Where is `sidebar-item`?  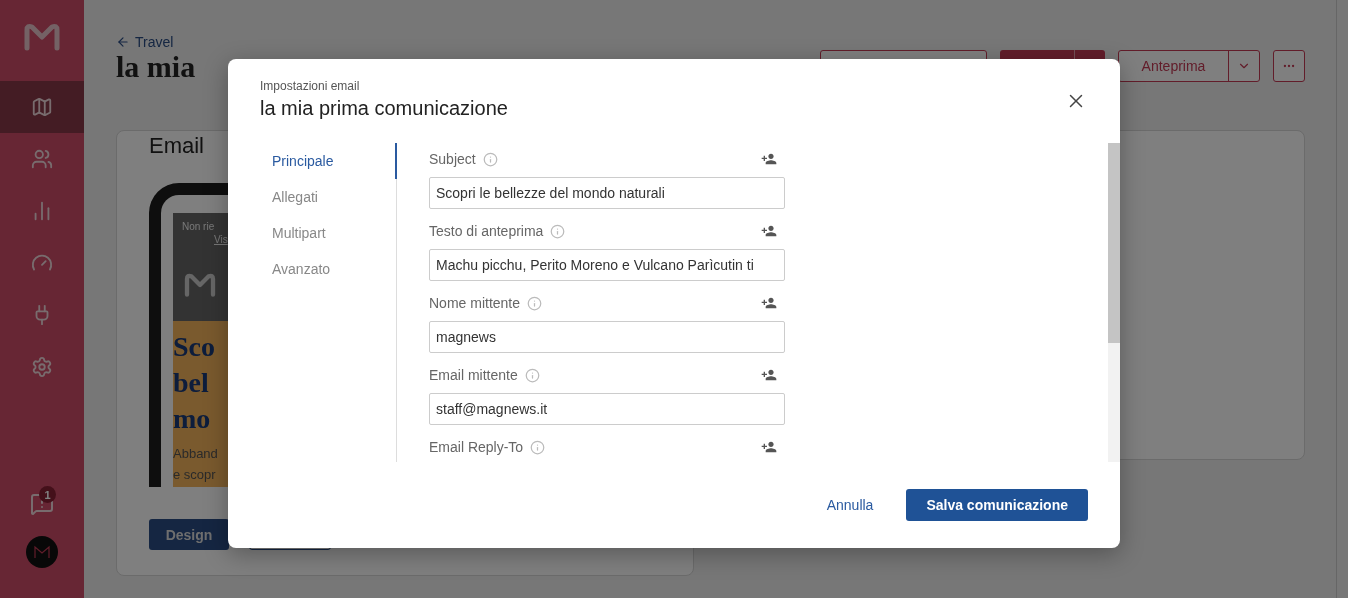 sidebar-item is located at coordinates (42, 107).